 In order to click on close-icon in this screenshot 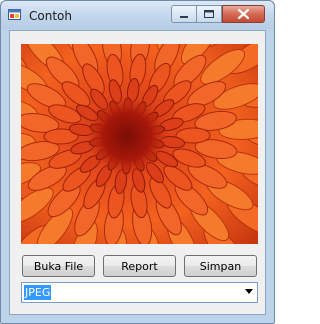, I will do `click(243, 14)`.